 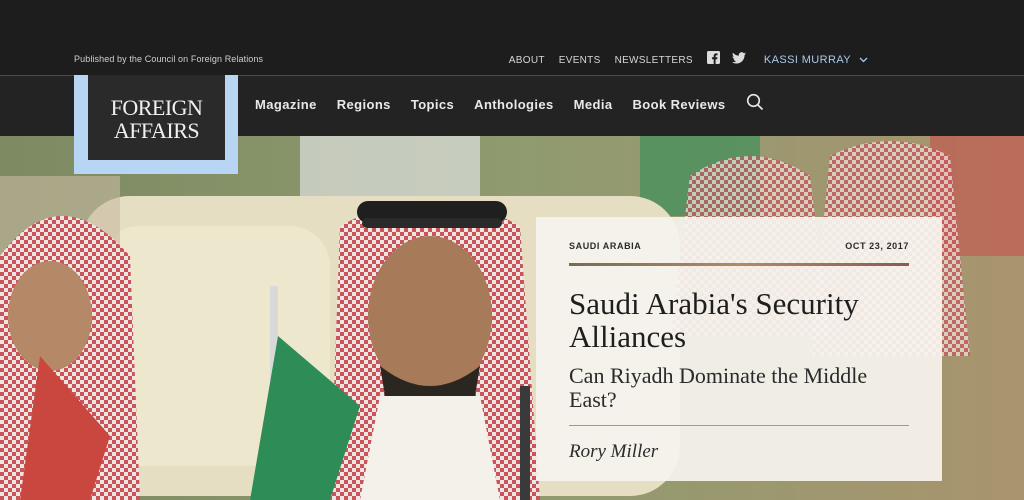 What do you see at coordinates (156, 107) in the screenshot?
I see `logo-word-foreign: FOREIGN` at bounding box center [156, 107].